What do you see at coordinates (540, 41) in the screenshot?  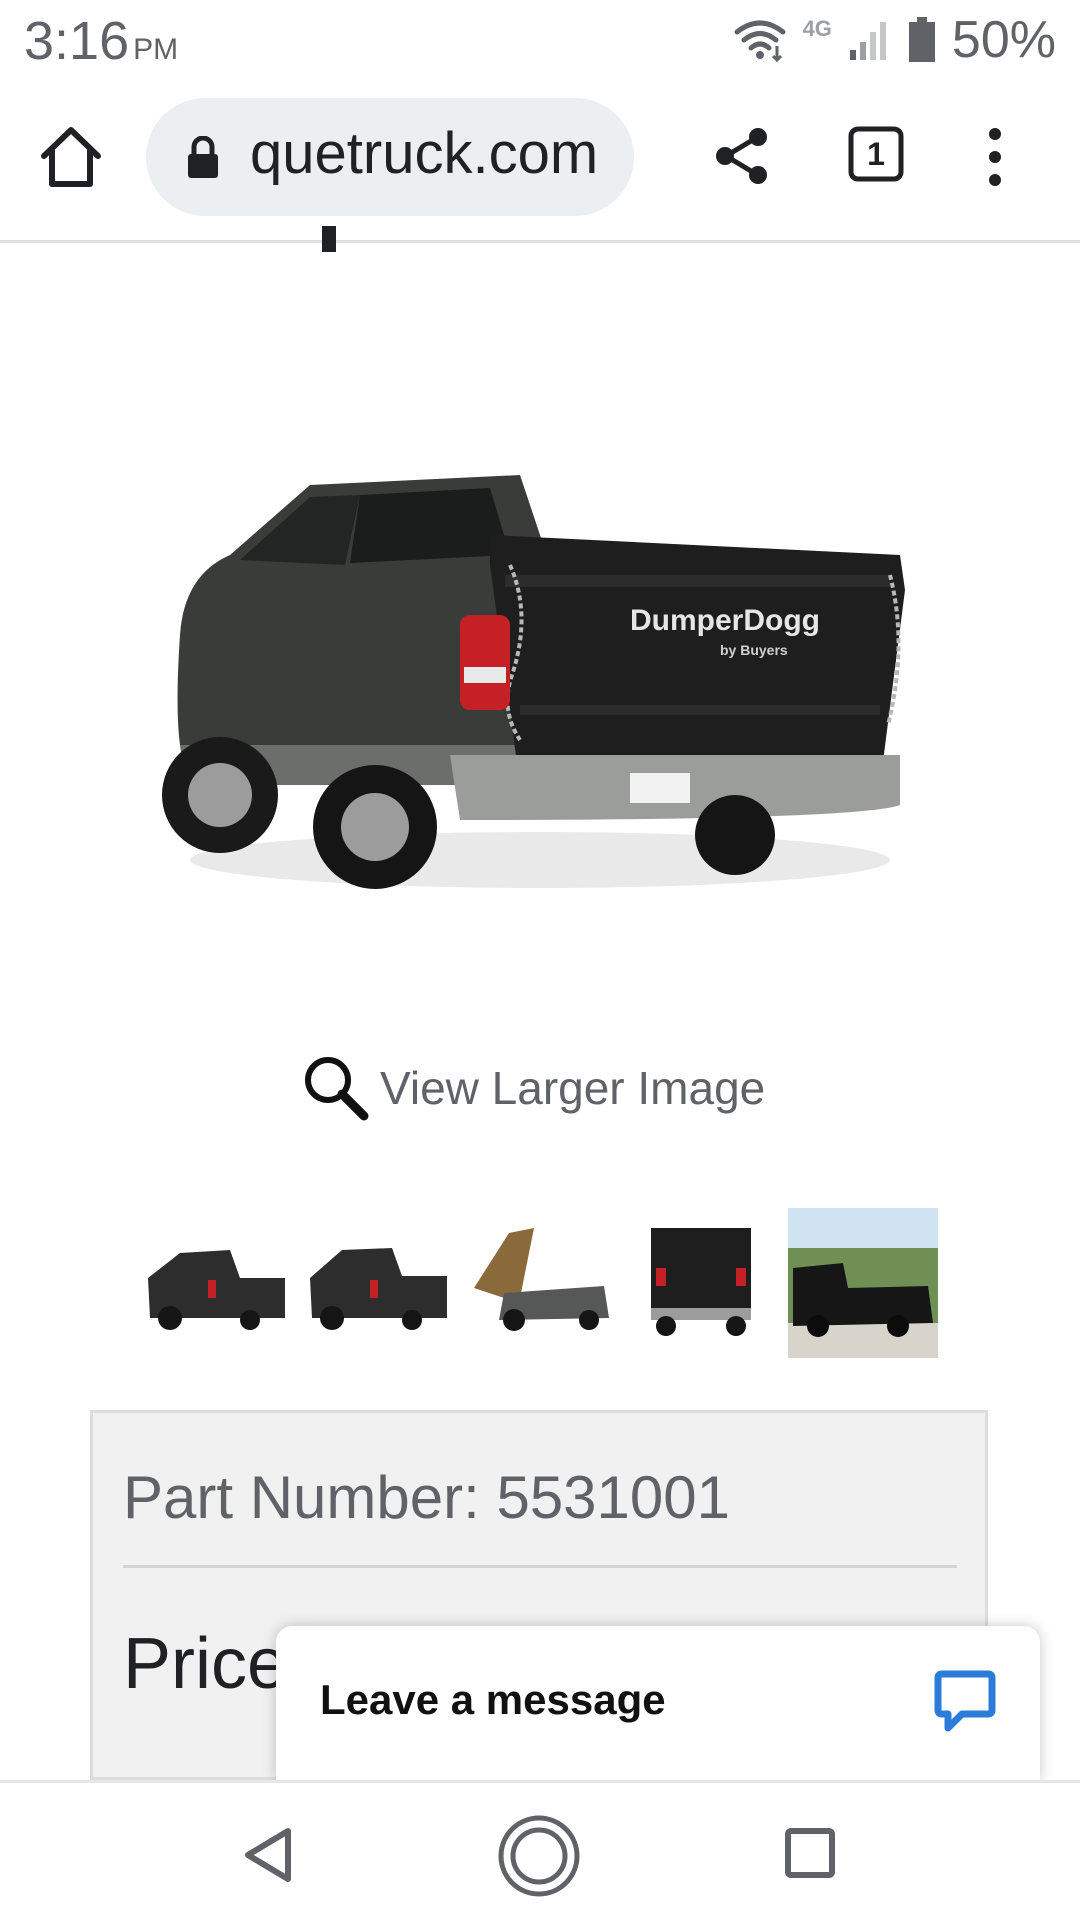 I see `status-bar: 3:16 PM 4G 50%` at bounding box center [540, 41].